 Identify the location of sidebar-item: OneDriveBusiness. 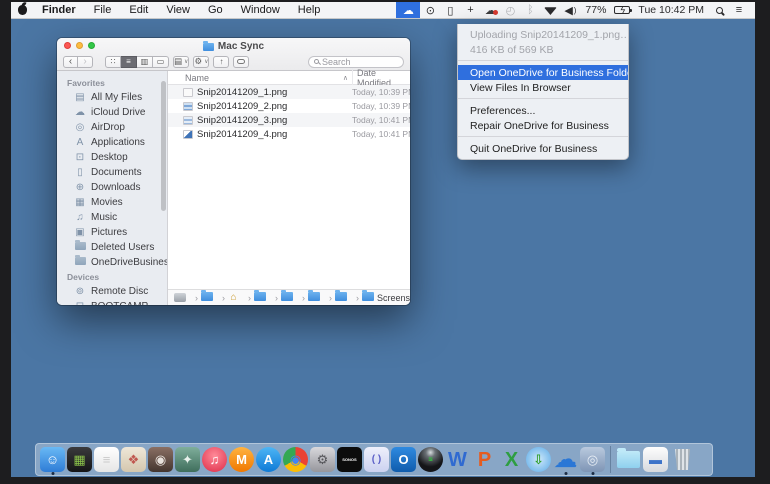
(112, 262).